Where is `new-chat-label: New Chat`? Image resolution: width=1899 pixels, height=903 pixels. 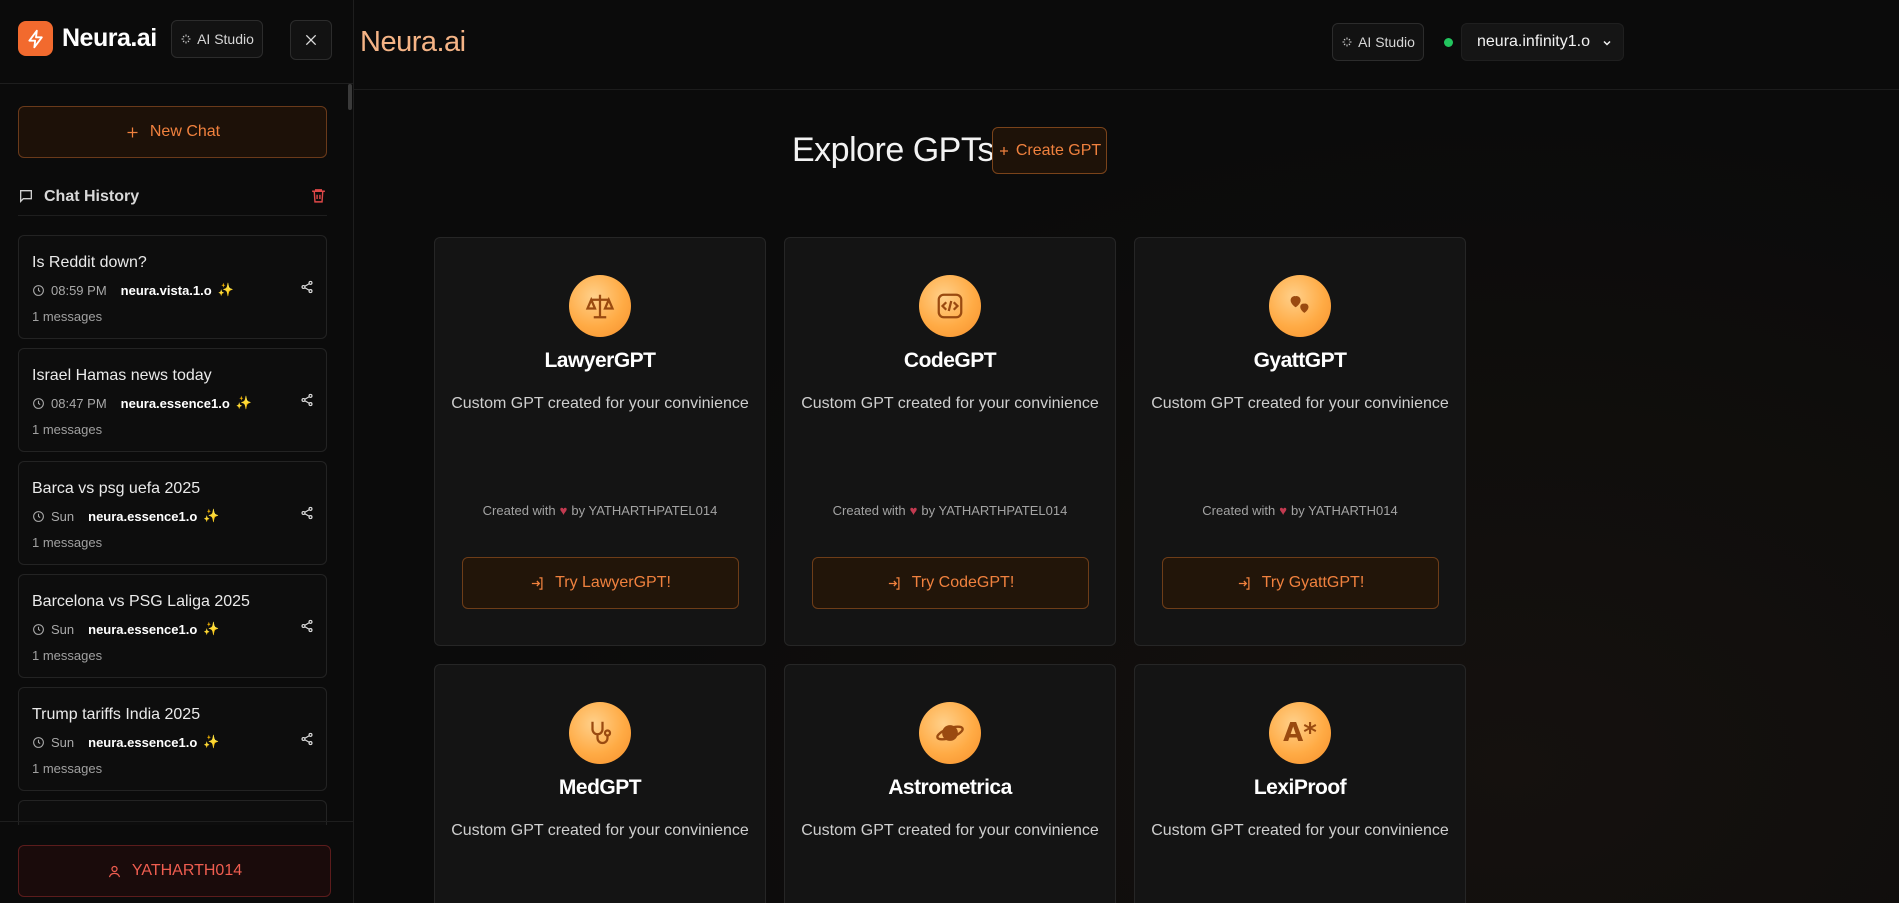
new-chat-label: New Chat is located at coordinates (185, 131).